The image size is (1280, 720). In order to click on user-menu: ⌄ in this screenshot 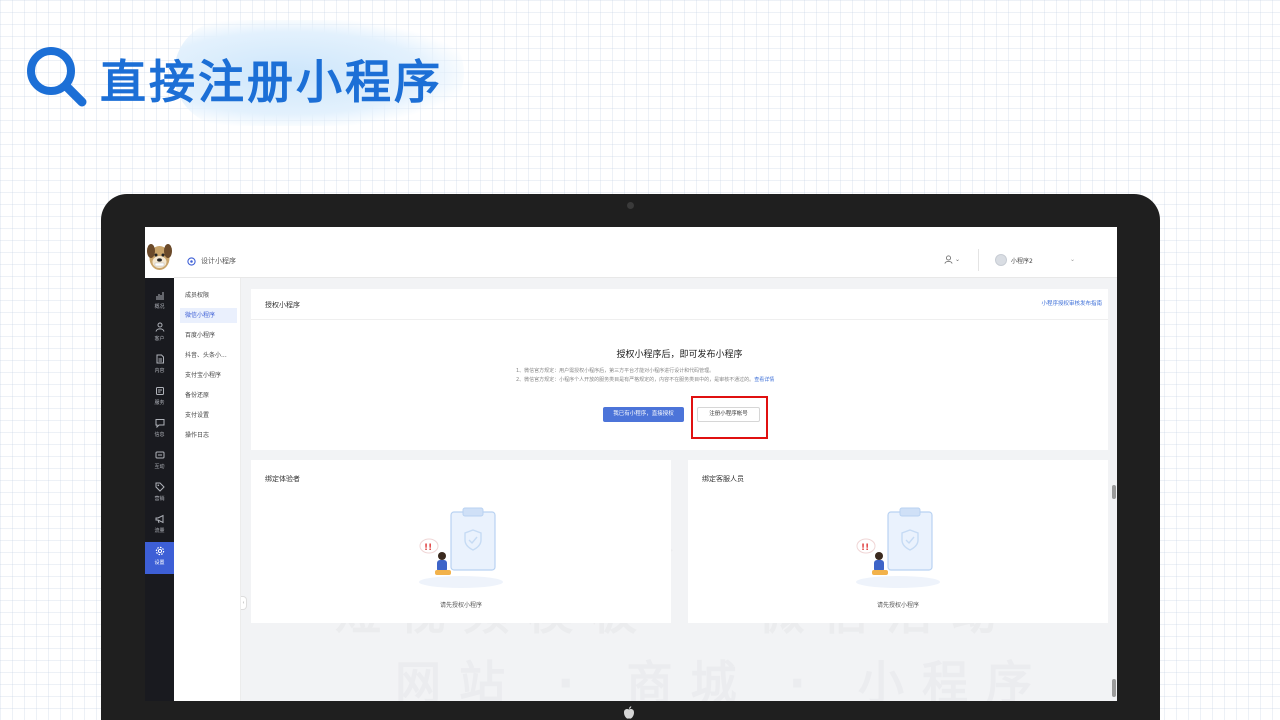, I will do `click(952, 259)`.